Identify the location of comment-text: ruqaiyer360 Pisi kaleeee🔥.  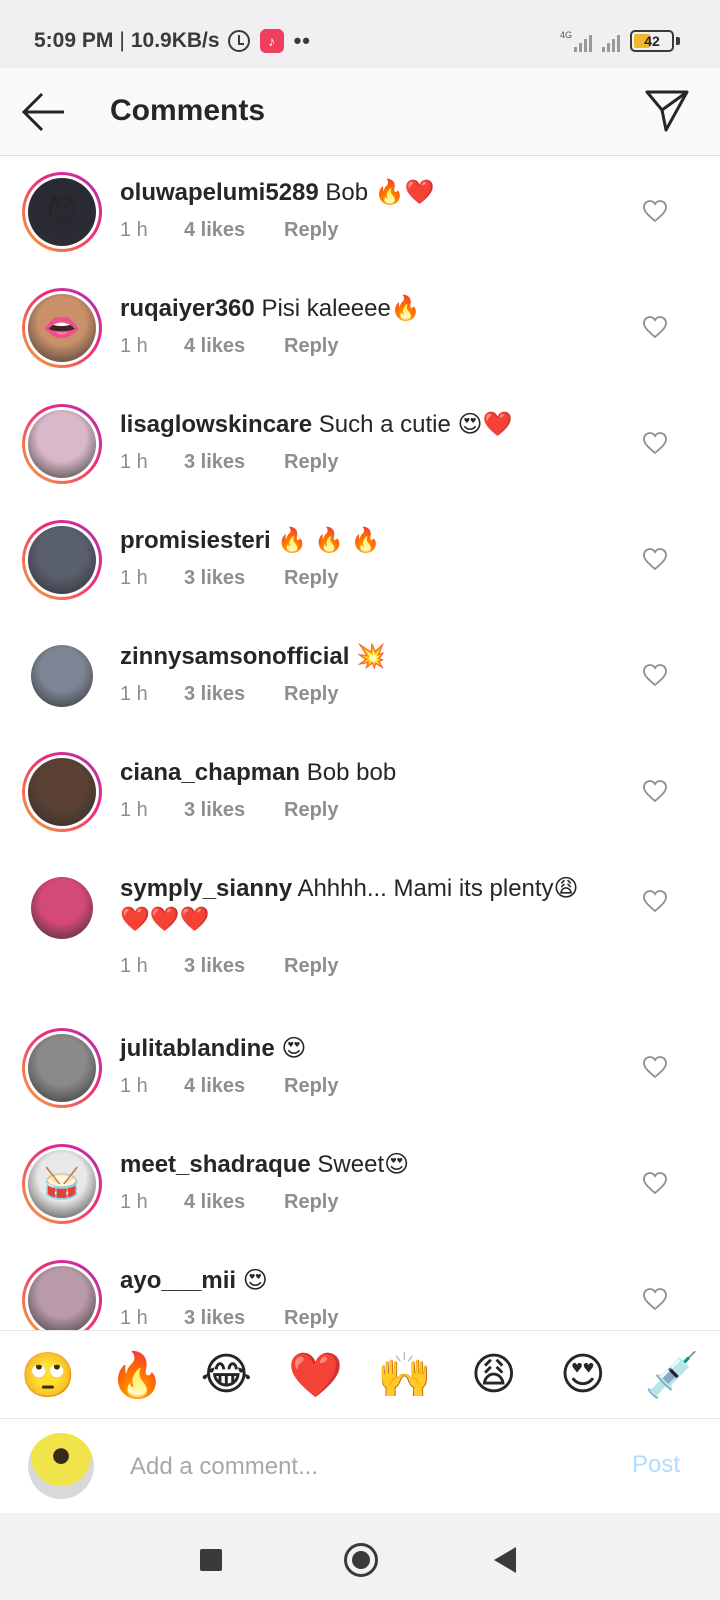
(365, 308).